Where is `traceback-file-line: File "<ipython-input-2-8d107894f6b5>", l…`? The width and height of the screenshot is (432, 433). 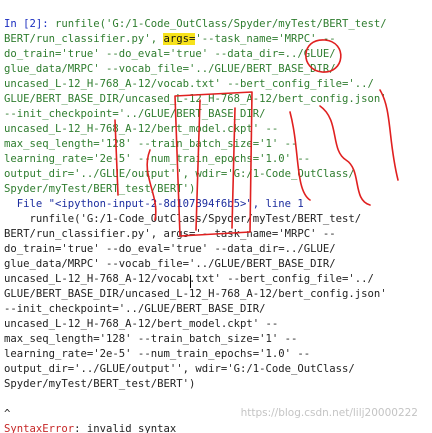
traceback-file-line: File "<ipython-input-2-8d107894f6b5>", l… is located at coordinates (154, 204).